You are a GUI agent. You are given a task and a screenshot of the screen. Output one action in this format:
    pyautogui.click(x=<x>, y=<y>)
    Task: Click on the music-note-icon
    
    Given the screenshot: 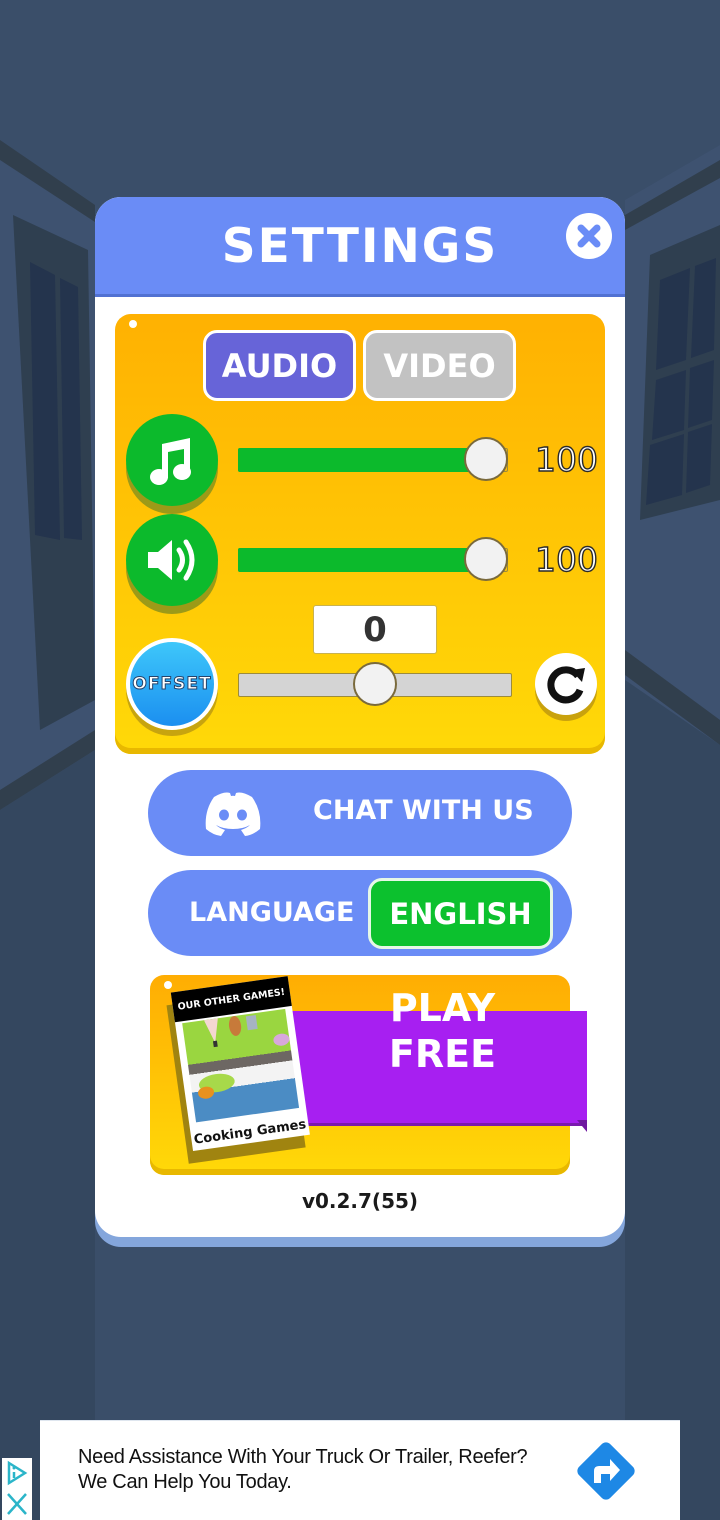 What is the action you would take?
    pyautogui.click(x=170, y=461)
    